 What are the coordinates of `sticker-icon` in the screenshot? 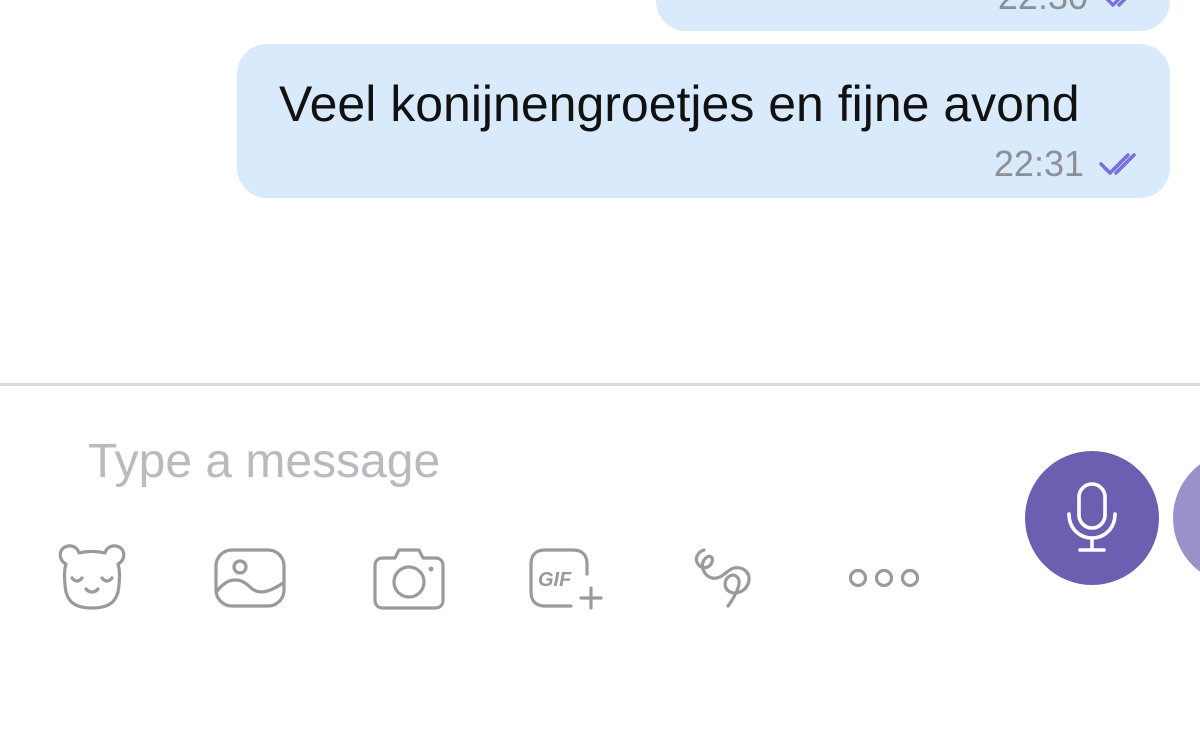 It's located at (92, 577).